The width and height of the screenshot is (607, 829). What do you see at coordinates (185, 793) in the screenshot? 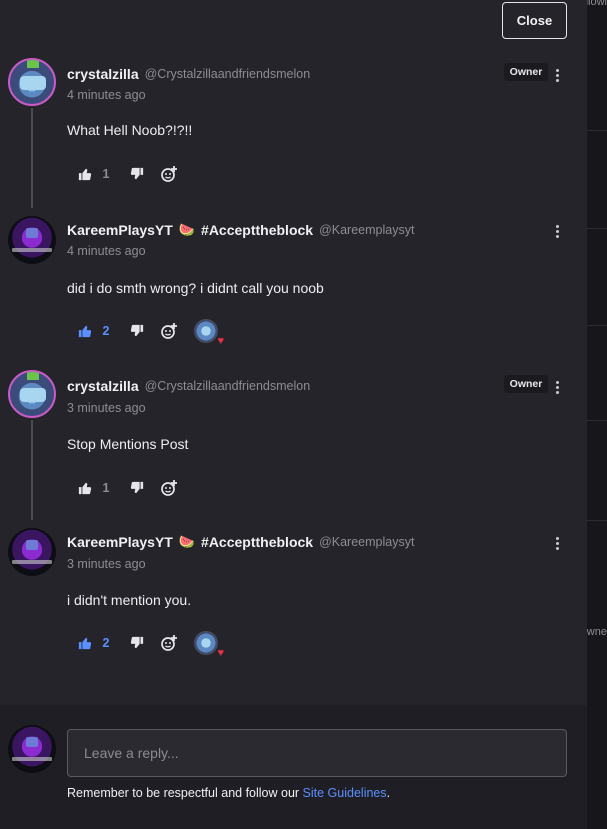
I see `guidelines-text: Remember to be respectful and follow our` at bounding box center [185, 793].